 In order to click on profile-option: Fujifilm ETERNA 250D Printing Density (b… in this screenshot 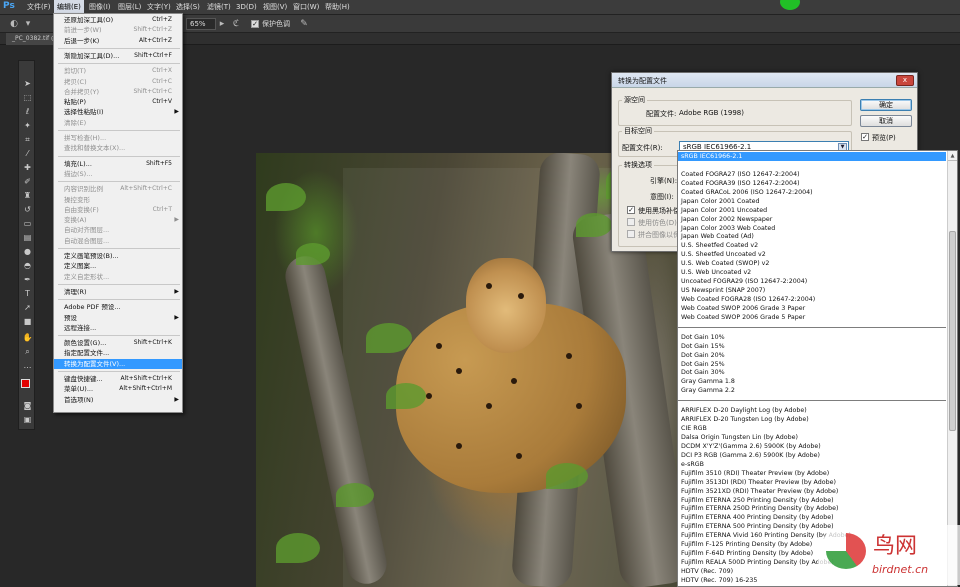, I will do `click(812, 508)`.